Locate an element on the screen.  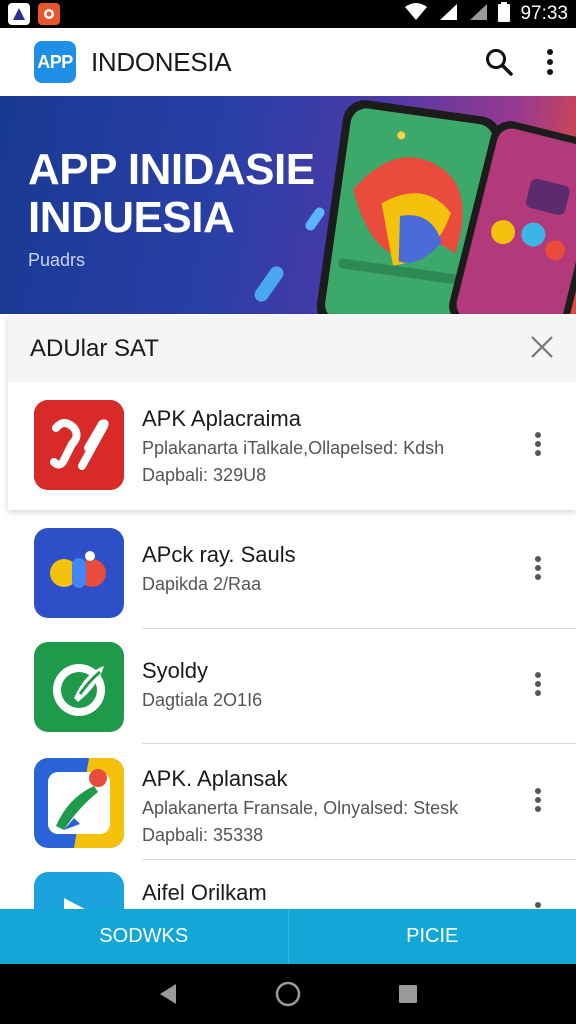
ad-header-title: ADUlar SAT is located at coordinates (94, 348).